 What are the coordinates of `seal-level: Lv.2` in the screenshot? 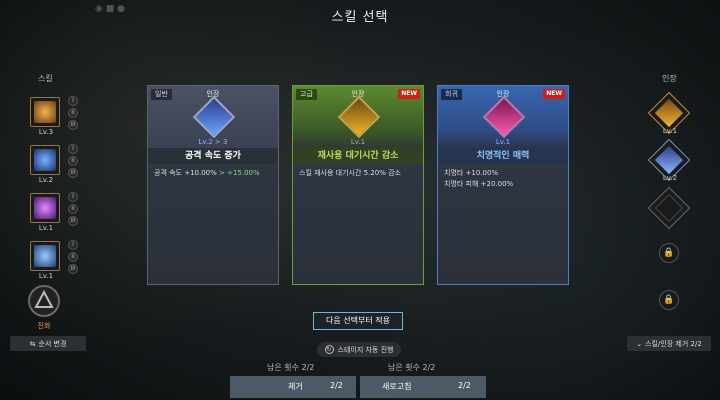 It's located at (670, 178).